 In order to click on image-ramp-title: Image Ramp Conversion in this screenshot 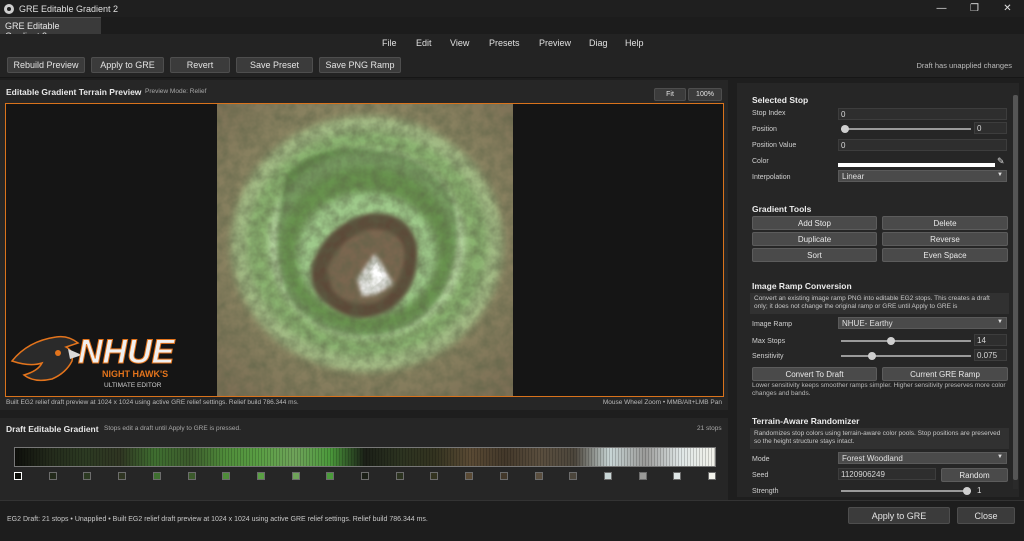, I will do `click(802, 286)`.